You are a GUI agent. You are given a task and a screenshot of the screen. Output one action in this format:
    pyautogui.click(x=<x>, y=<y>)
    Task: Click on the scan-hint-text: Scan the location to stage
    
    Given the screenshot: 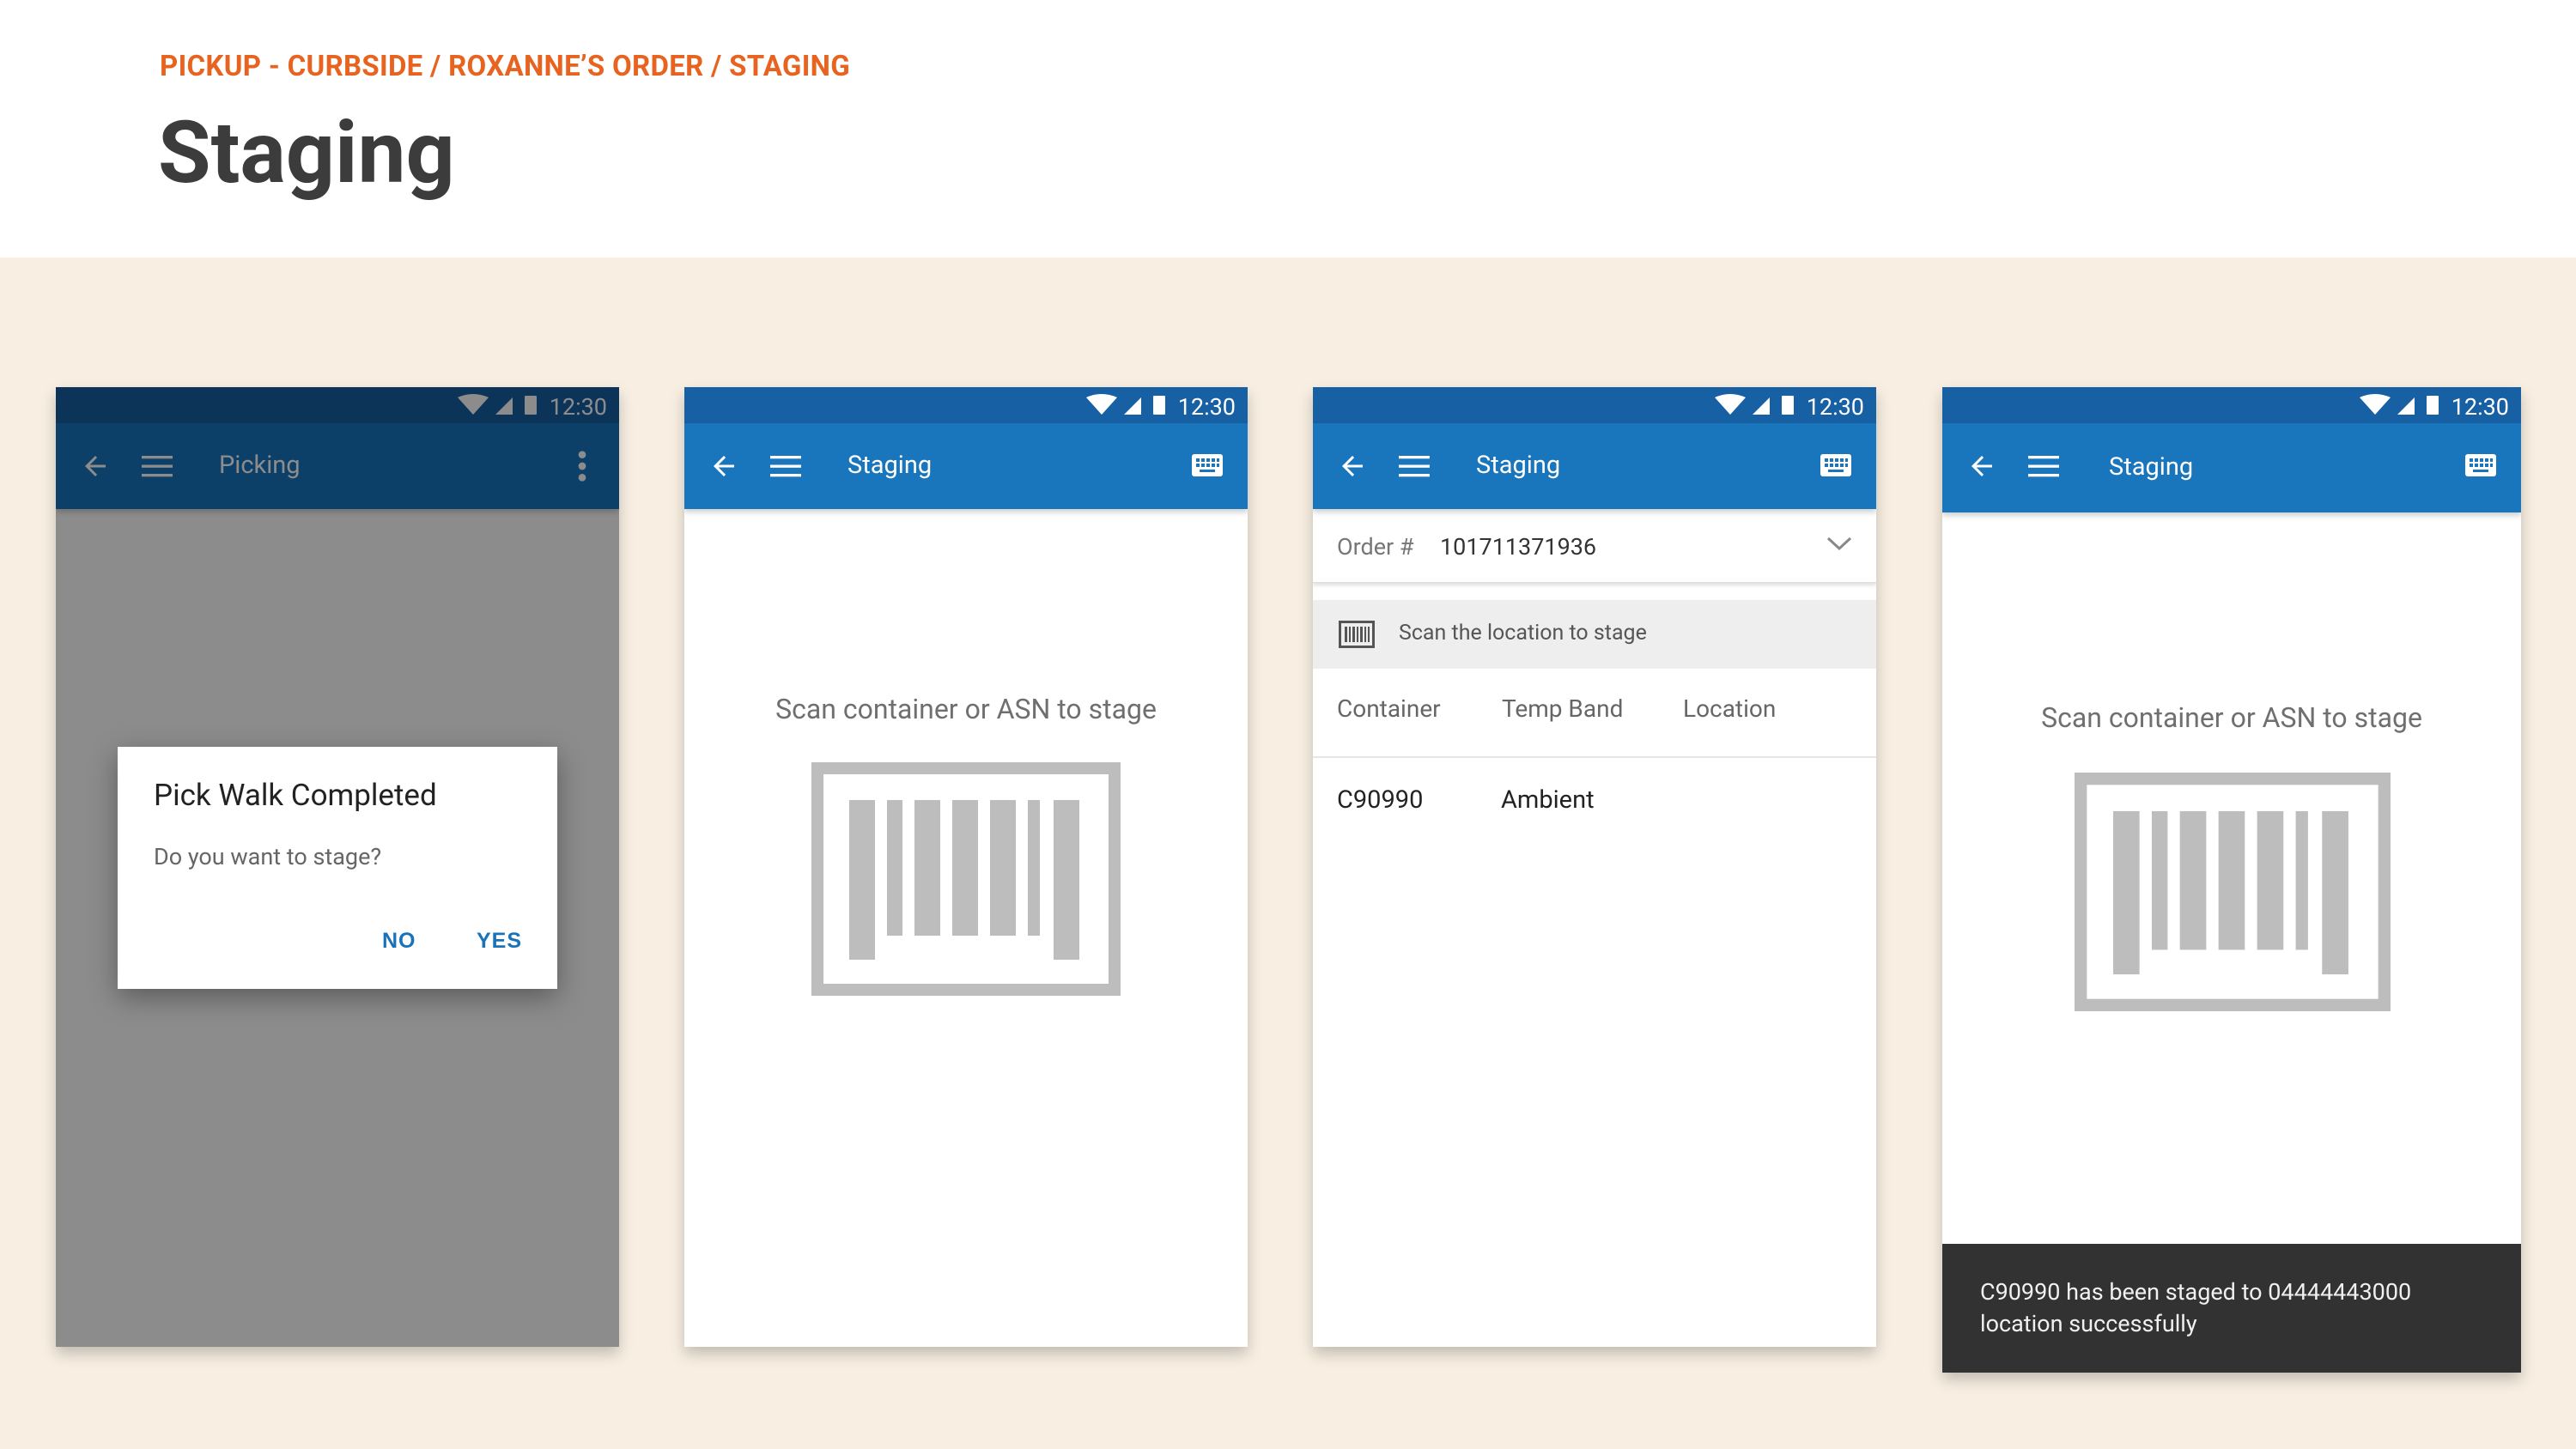 What is the action you would take?
    pyautogui.click(x=1523, y=633)
    